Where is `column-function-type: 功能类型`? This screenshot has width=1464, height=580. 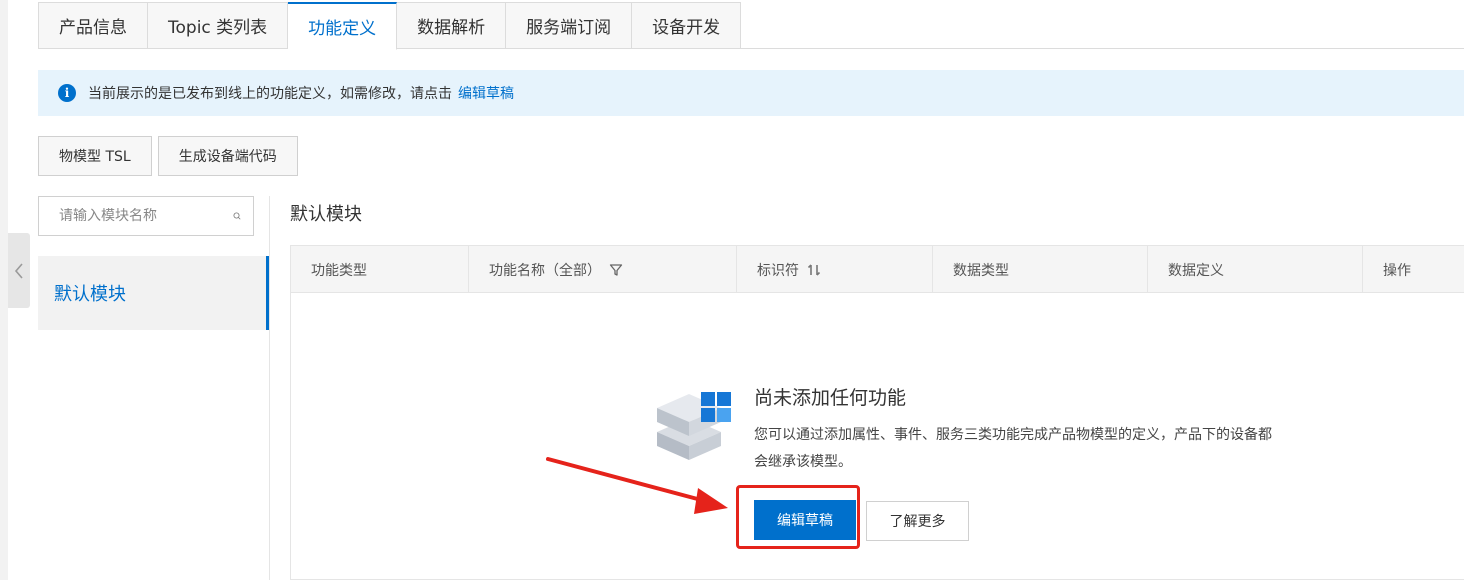
column-function-type: 功能类型 is located at coordinates (380, 269).